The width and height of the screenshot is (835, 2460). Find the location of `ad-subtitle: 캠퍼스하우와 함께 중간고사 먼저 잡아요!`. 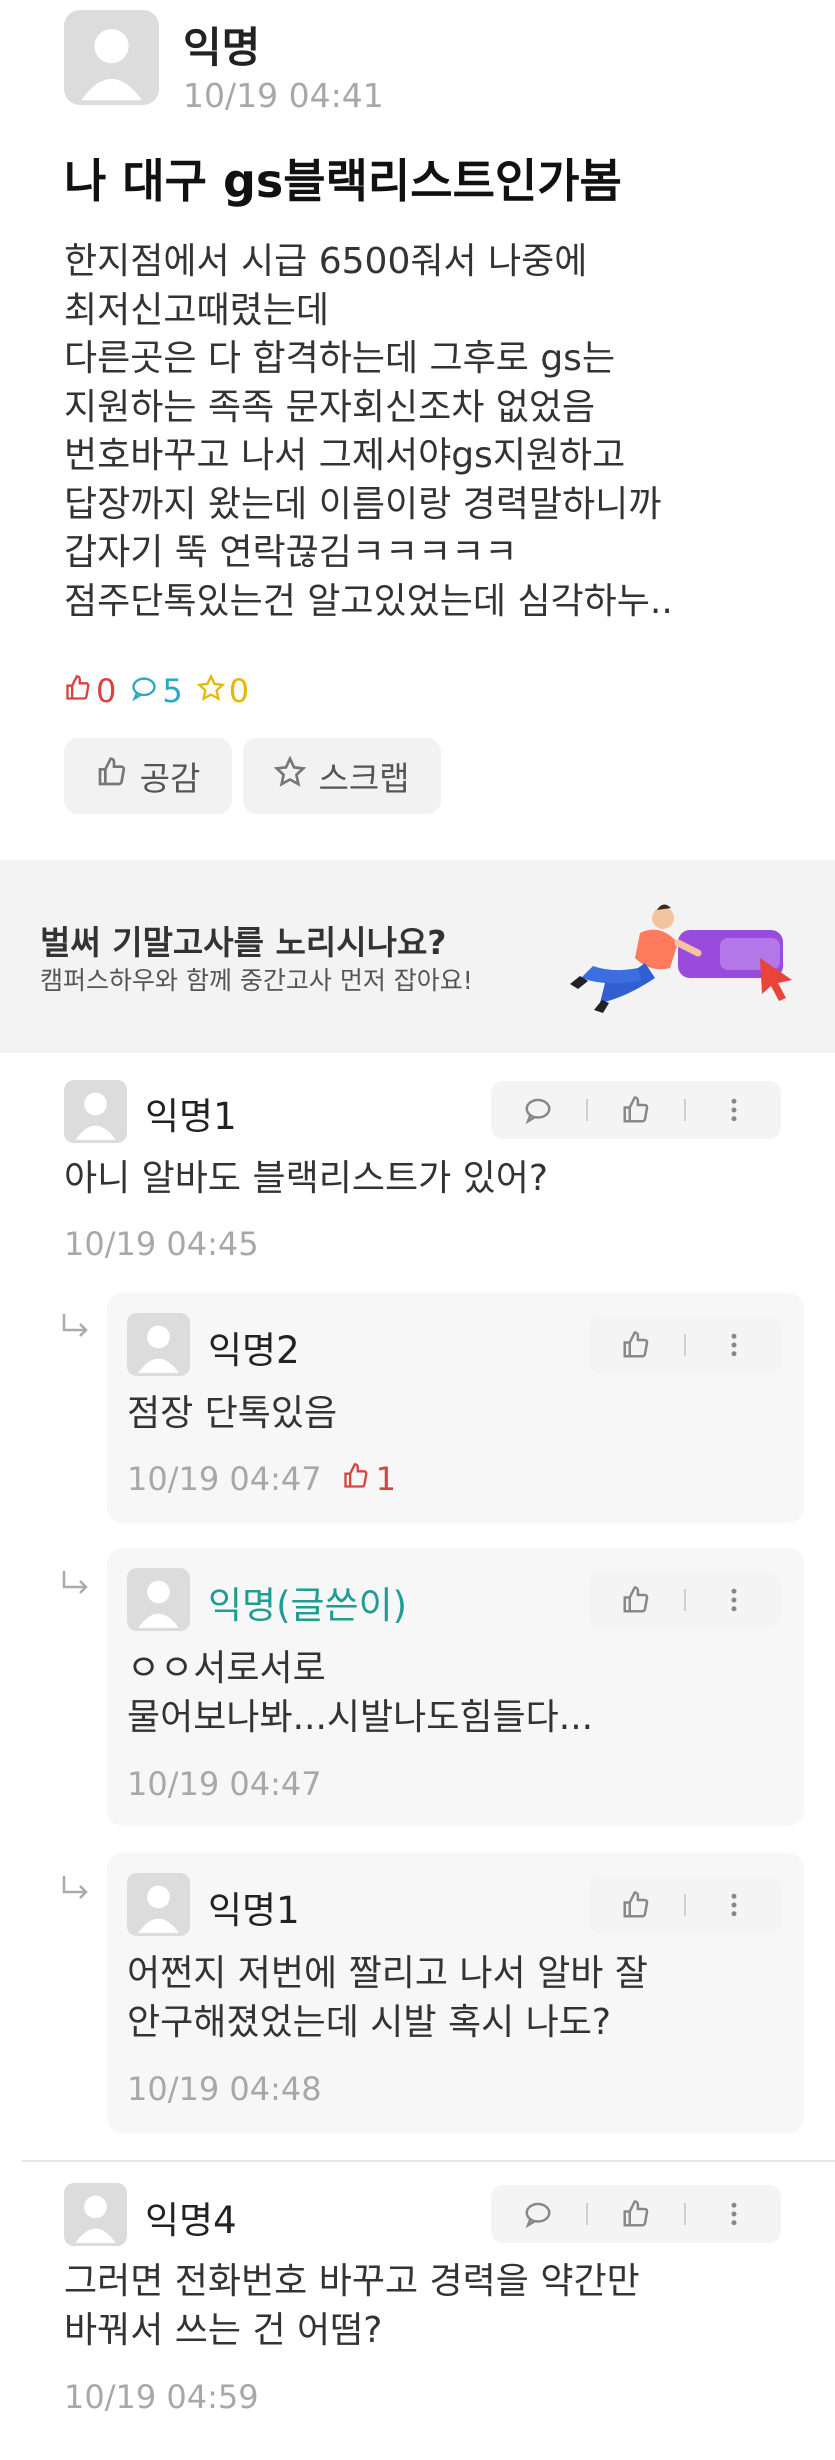

ad-subtitle: 캠퍼스하우와 함께 중간고사 먼저 잡아요! is located at coordinates (256, 980).